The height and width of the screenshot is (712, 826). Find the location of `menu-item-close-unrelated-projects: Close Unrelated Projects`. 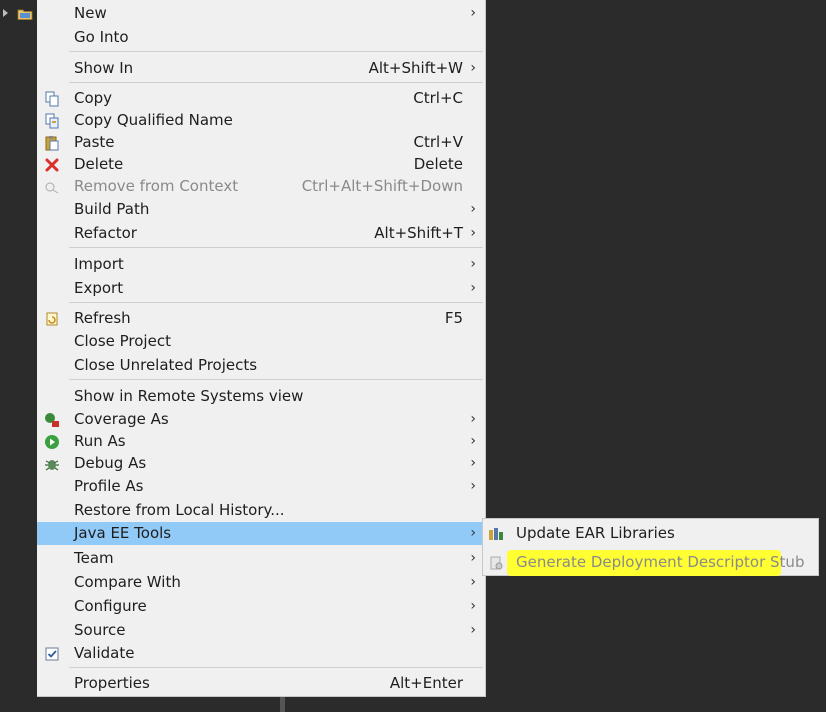

menu-item-close-unrelated-projects: Close Unrelated Projects is located at coordinates (261, 365).